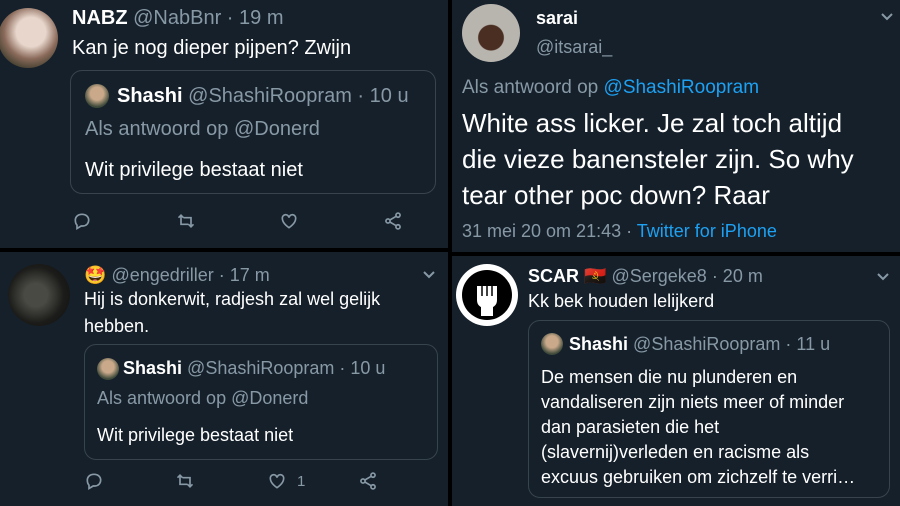 The image size is (900, 506). I want to click on display-name: NABZ, so click(100, 18).